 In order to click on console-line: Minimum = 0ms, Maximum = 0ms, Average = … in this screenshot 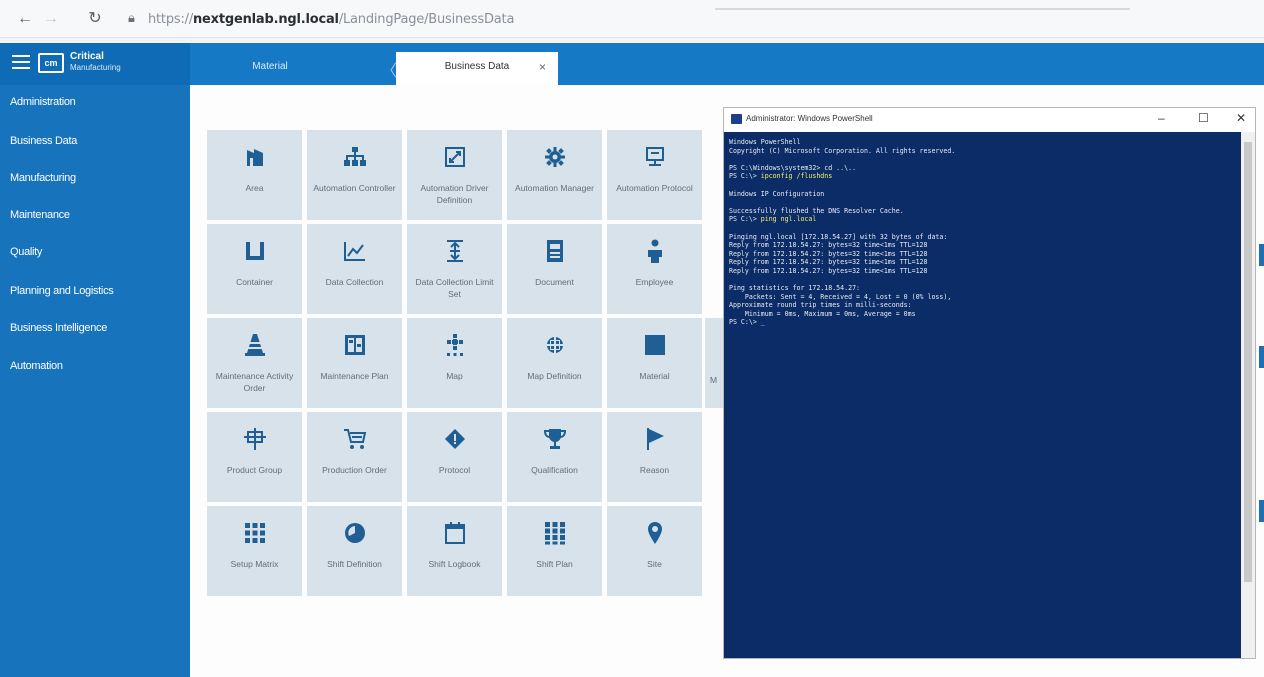, I will do `click(983, 314)`.